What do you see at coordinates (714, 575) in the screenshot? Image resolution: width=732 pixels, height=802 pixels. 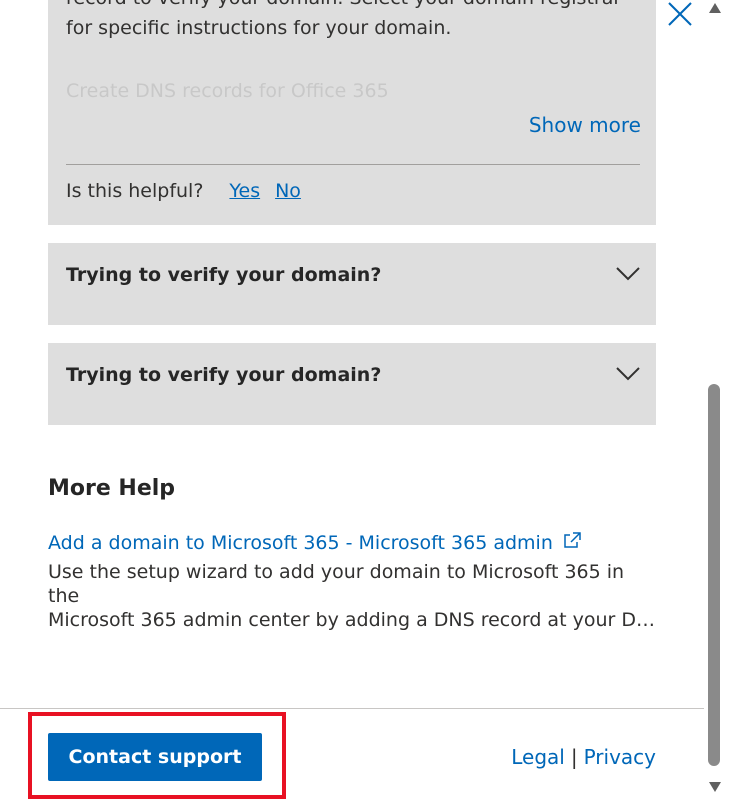 I see `scrollbar-thumb` at bounding box center [714, 575].